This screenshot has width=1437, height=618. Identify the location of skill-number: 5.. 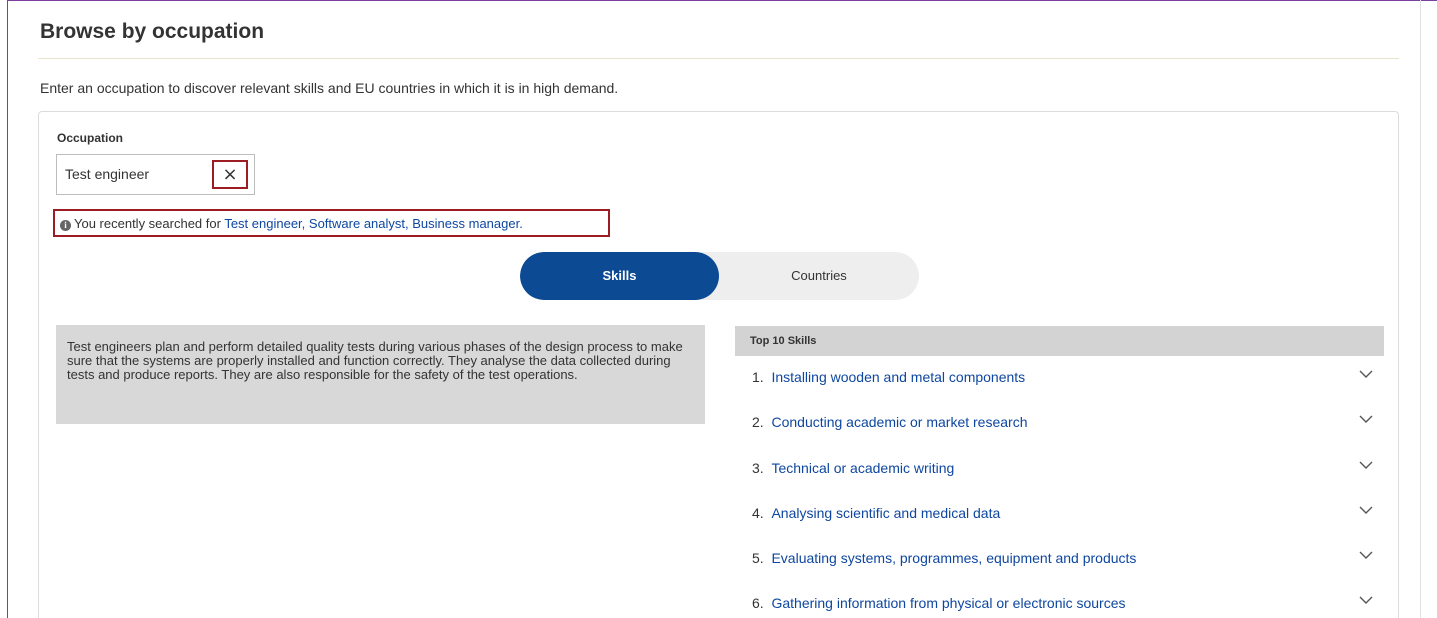
(758, 558).